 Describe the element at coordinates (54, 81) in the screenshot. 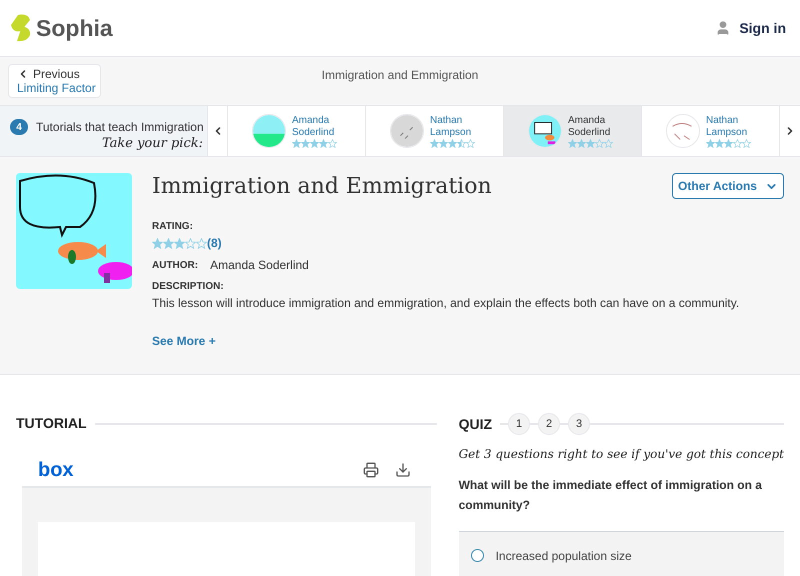

I see `previous-button: Previous Limiting Factor` at that location.